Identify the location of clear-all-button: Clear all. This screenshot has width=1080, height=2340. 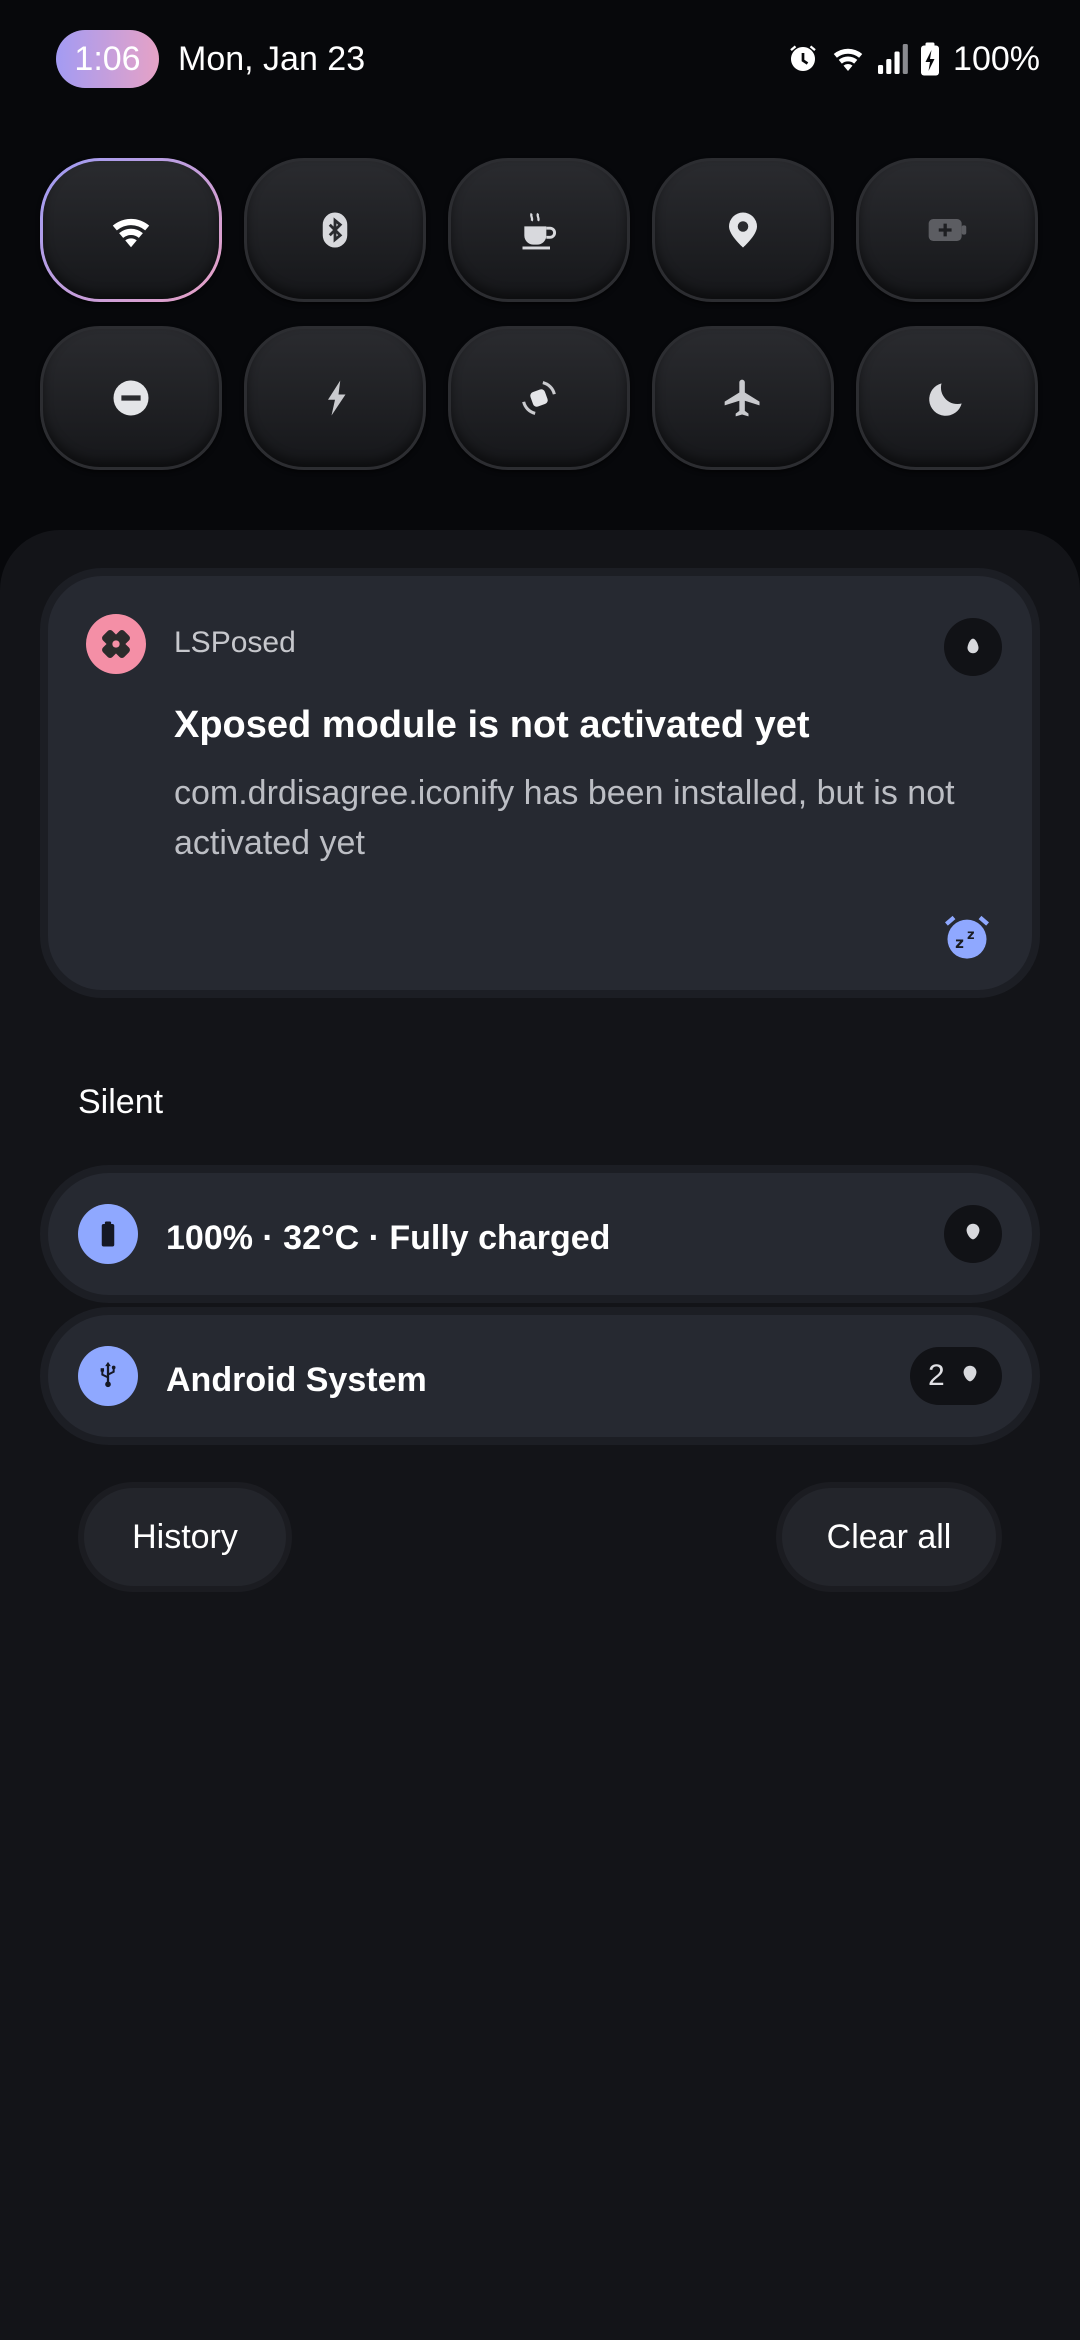
(889, 1537).